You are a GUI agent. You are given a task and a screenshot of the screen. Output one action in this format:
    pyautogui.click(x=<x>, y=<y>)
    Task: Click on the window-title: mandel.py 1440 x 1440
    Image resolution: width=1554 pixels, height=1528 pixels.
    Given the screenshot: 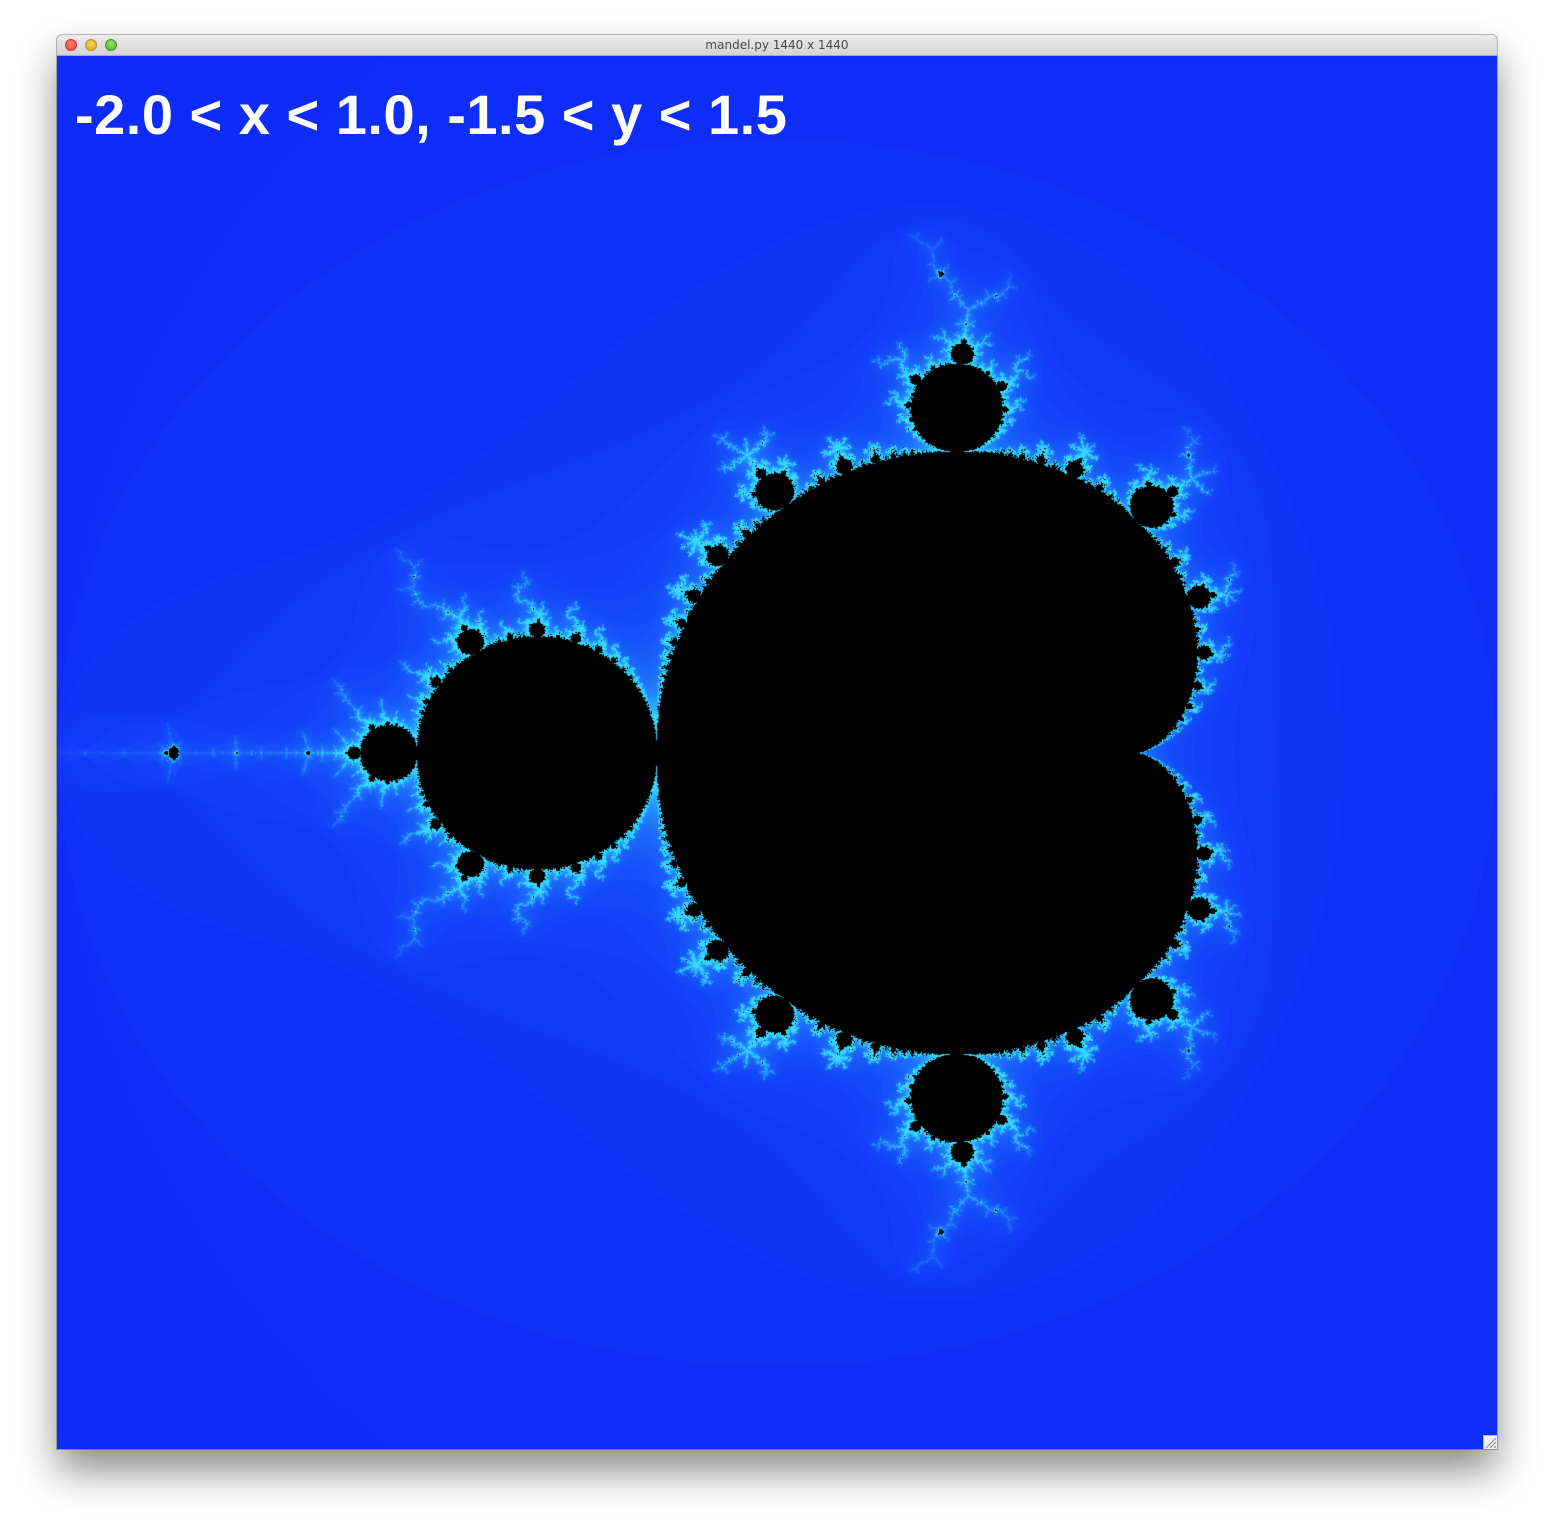 What is the action you would take?
    pyautogui.click(x=777, y=45)
    